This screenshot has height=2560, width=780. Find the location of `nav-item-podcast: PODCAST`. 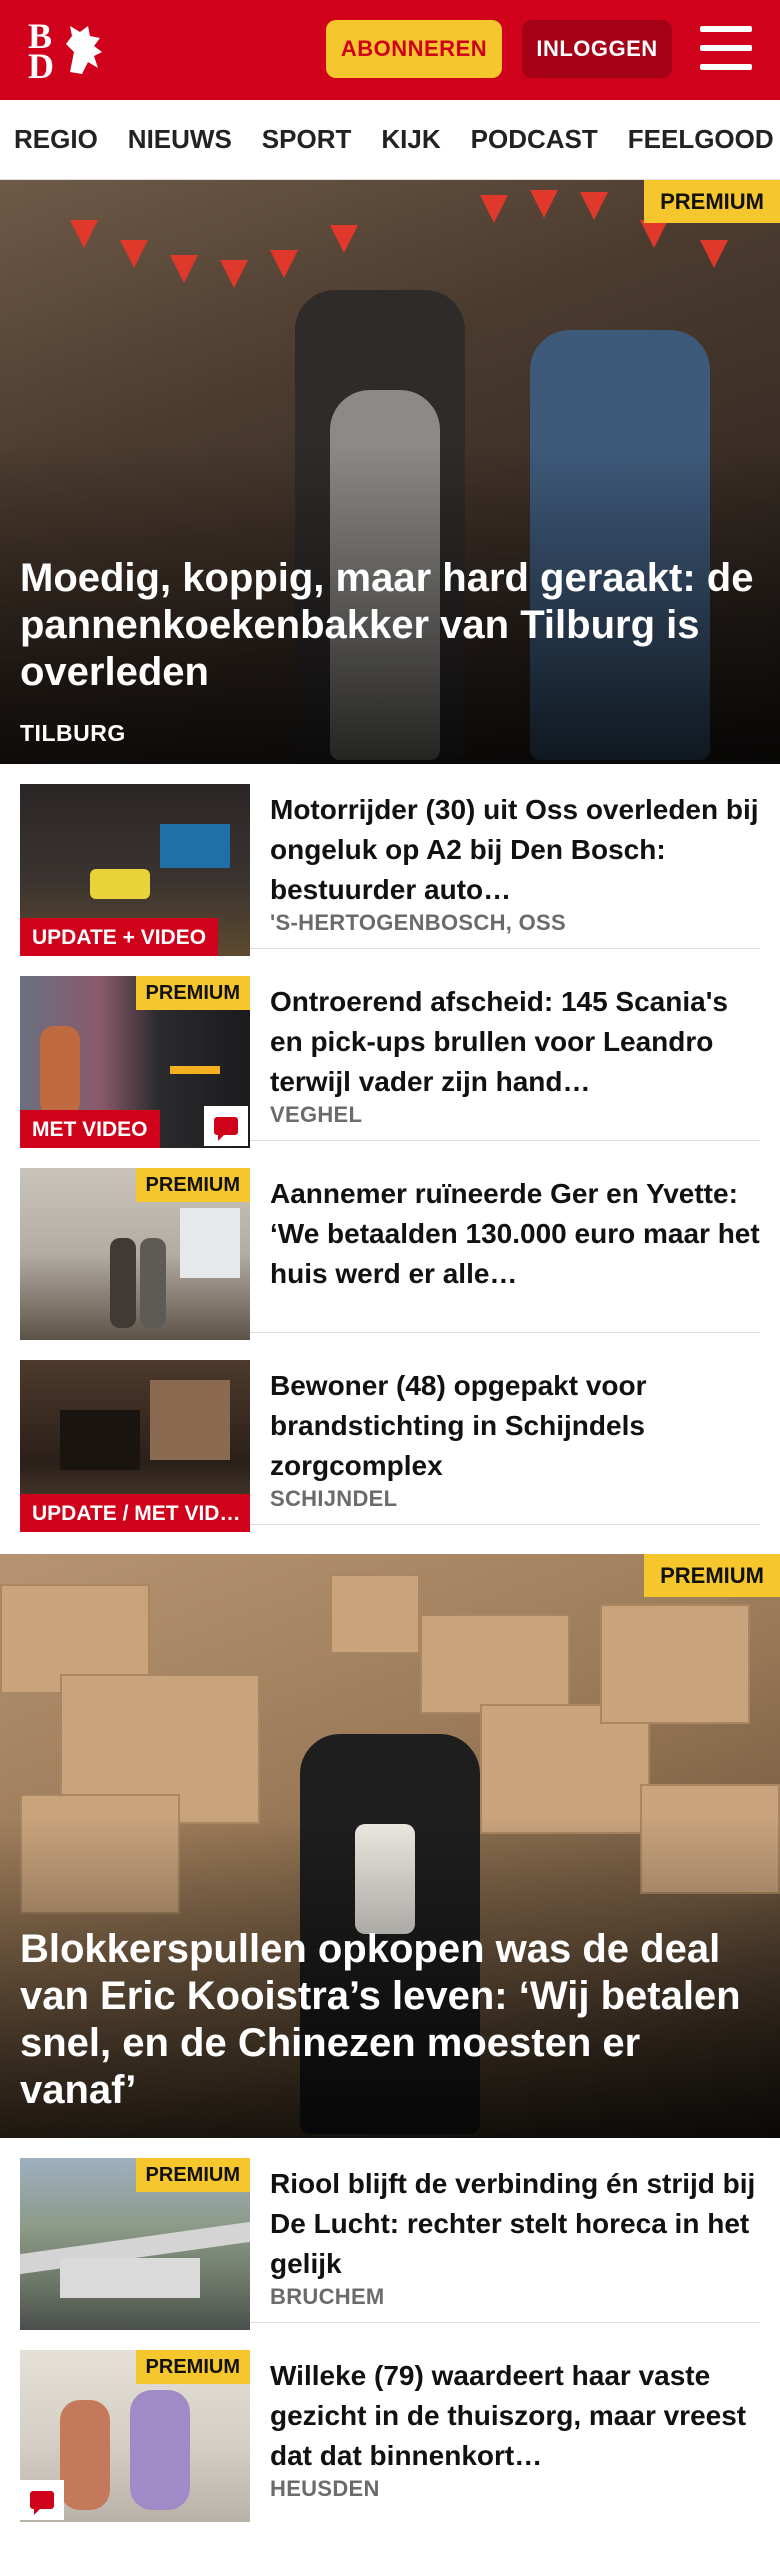

nav-item-podcast: PODCAST is located at coordinates (534, 139).